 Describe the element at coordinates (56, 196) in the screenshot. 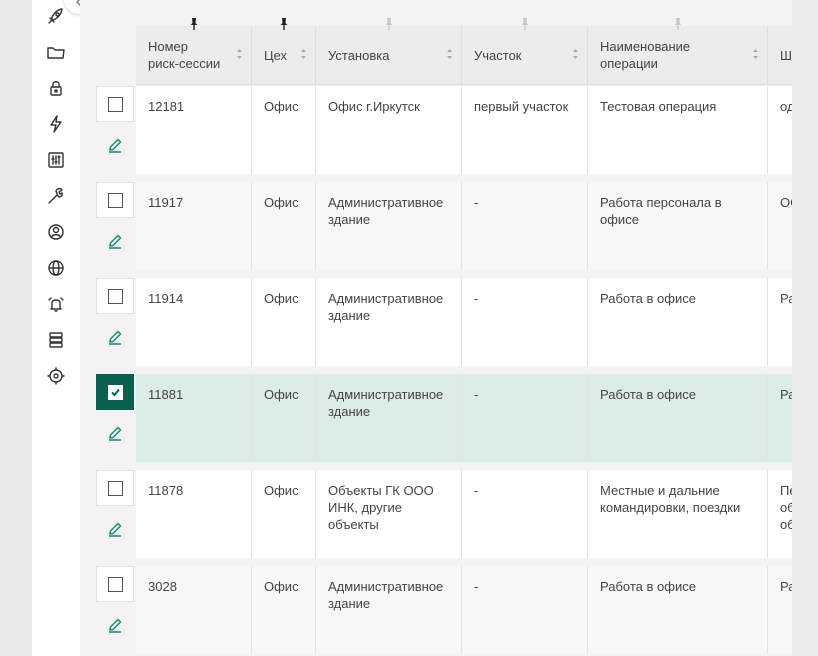

I see `wrench-icon` at that location.